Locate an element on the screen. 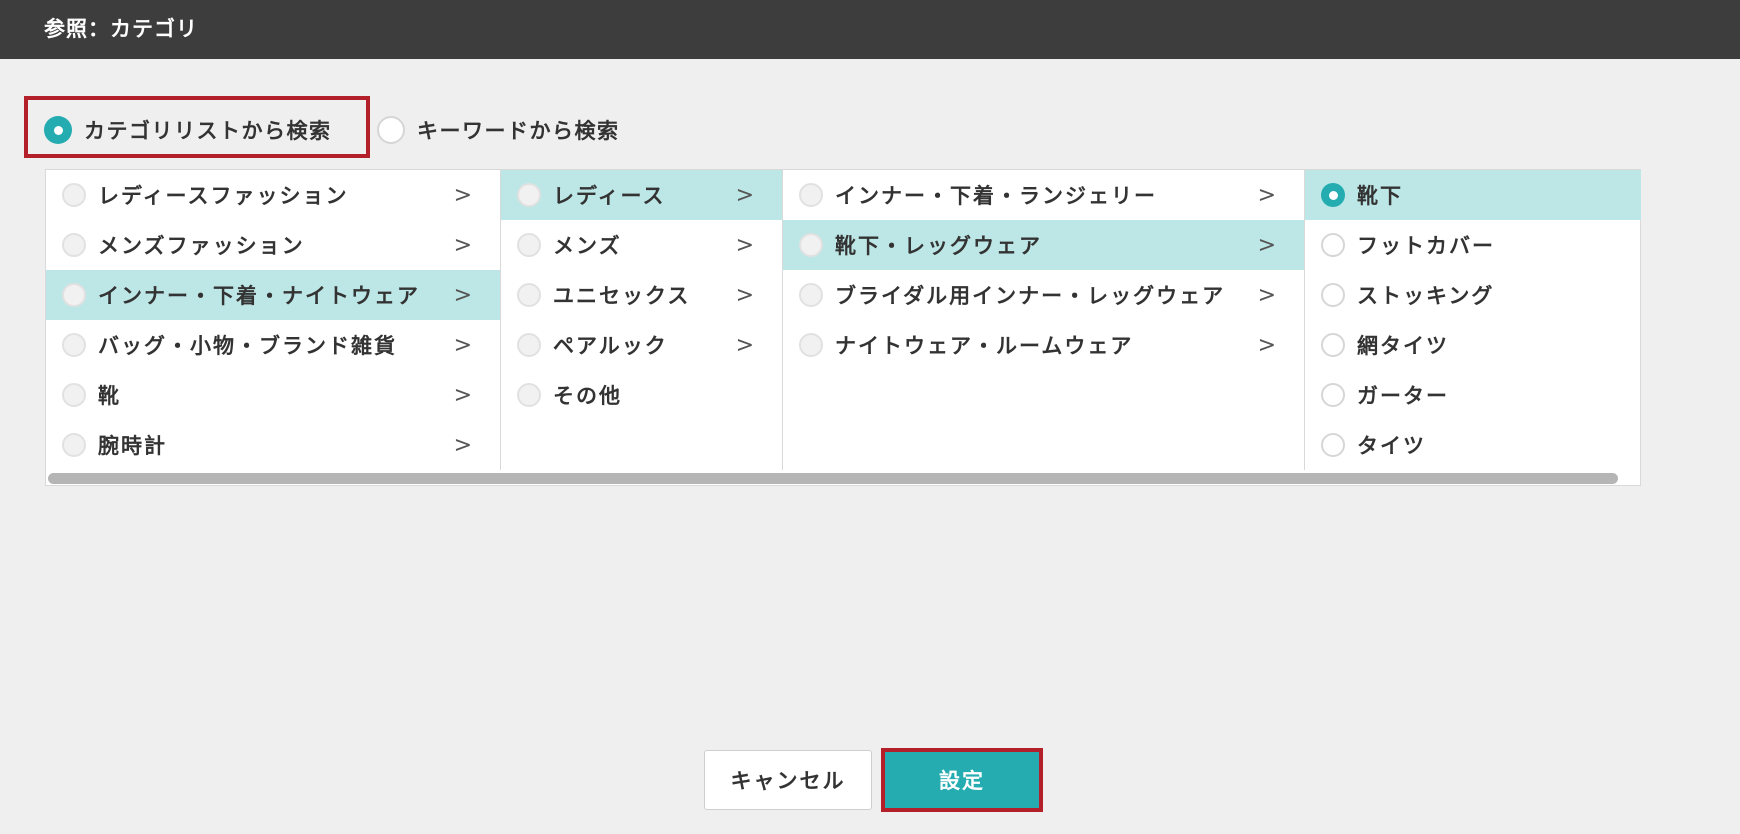 The height and width of the screenshot is (834, 1740). radio-category-list-label: カテゴリリストから検索 is located at coordinates (208, 131).